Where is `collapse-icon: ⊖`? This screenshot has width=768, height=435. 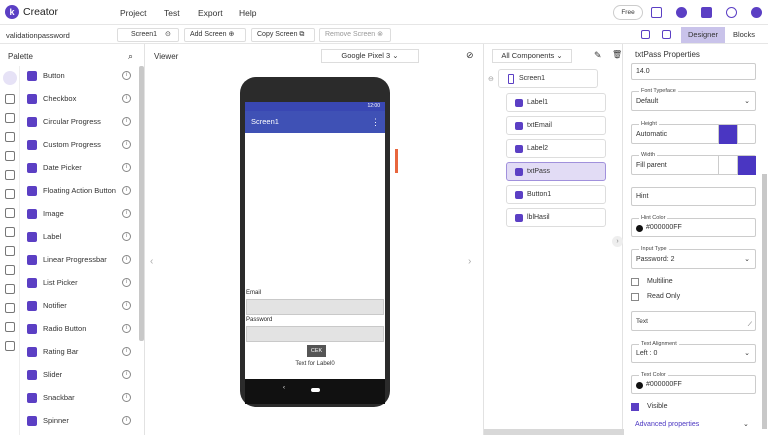
collapse-icon: ⊖ is located at coordinates (491, 79).